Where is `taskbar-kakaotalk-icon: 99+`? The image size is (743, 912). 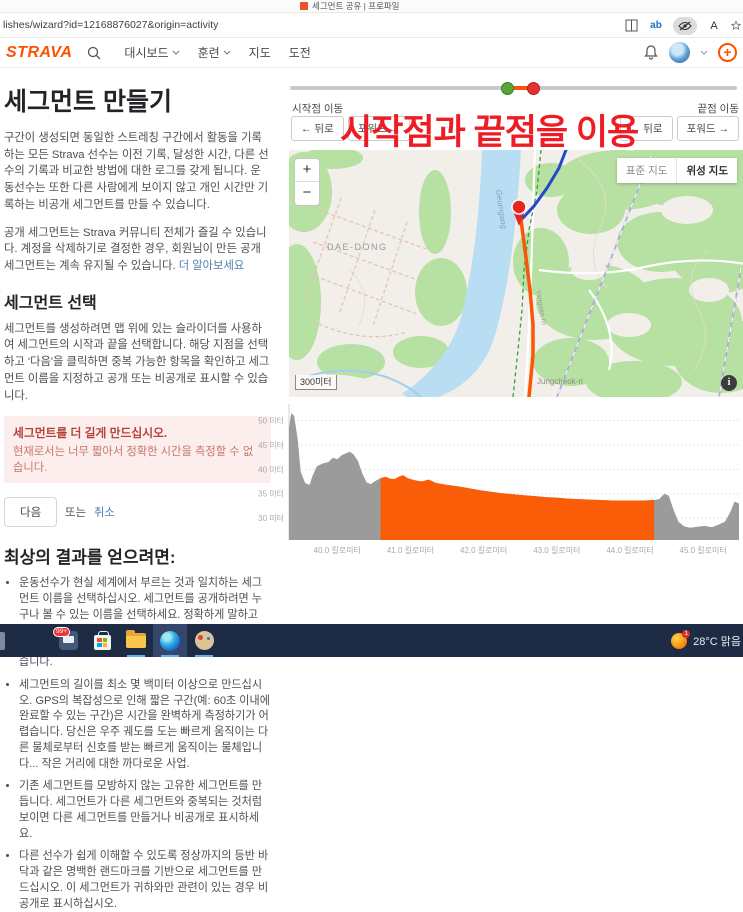 taskbar-kakaotalk-icon: 99+ is located at coordinates (68, 640).